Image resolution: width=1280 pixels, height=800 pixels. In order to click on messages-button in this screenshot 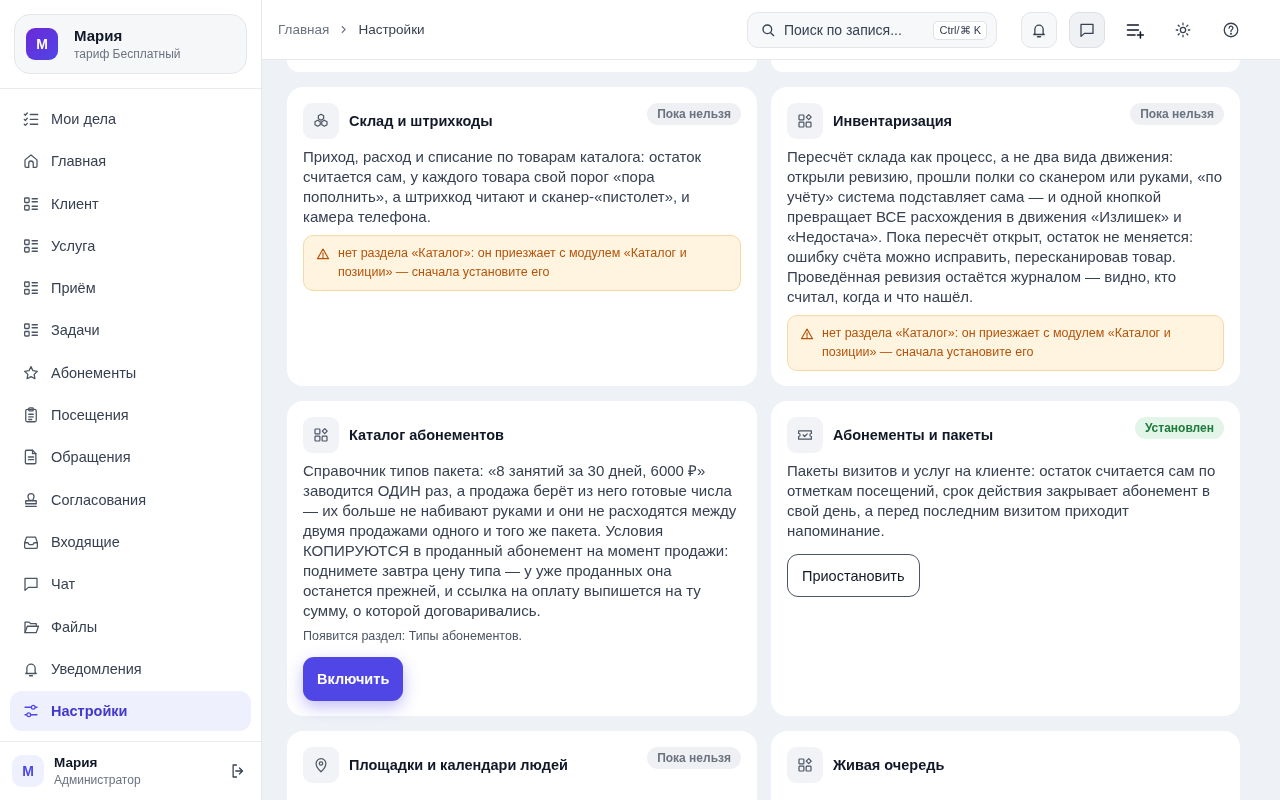, I will do `click(1087, 29)`.